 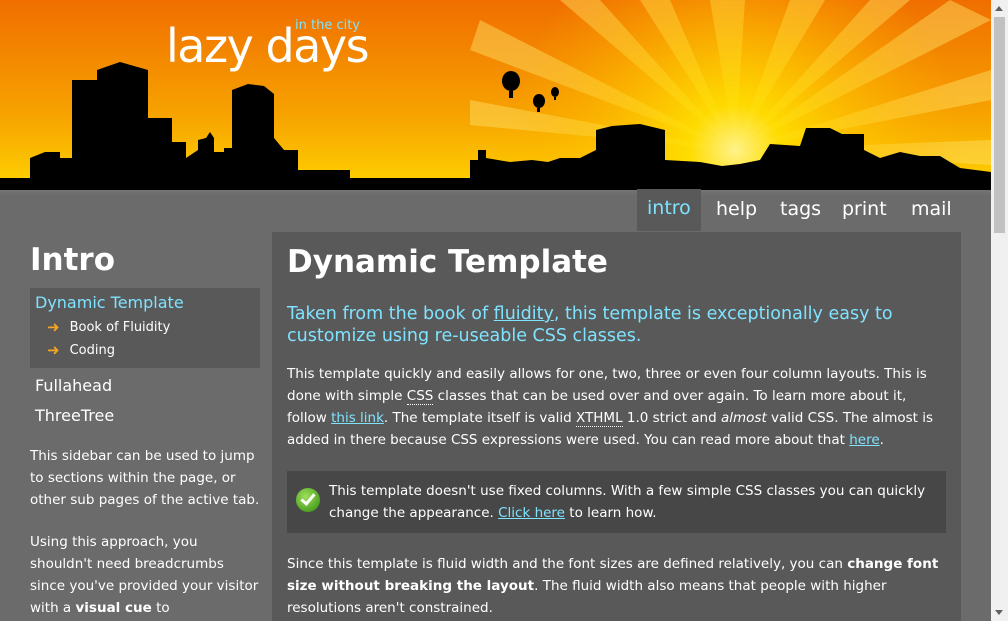 I want to click on vertical-scrollbar, so click(x=999, y=310).